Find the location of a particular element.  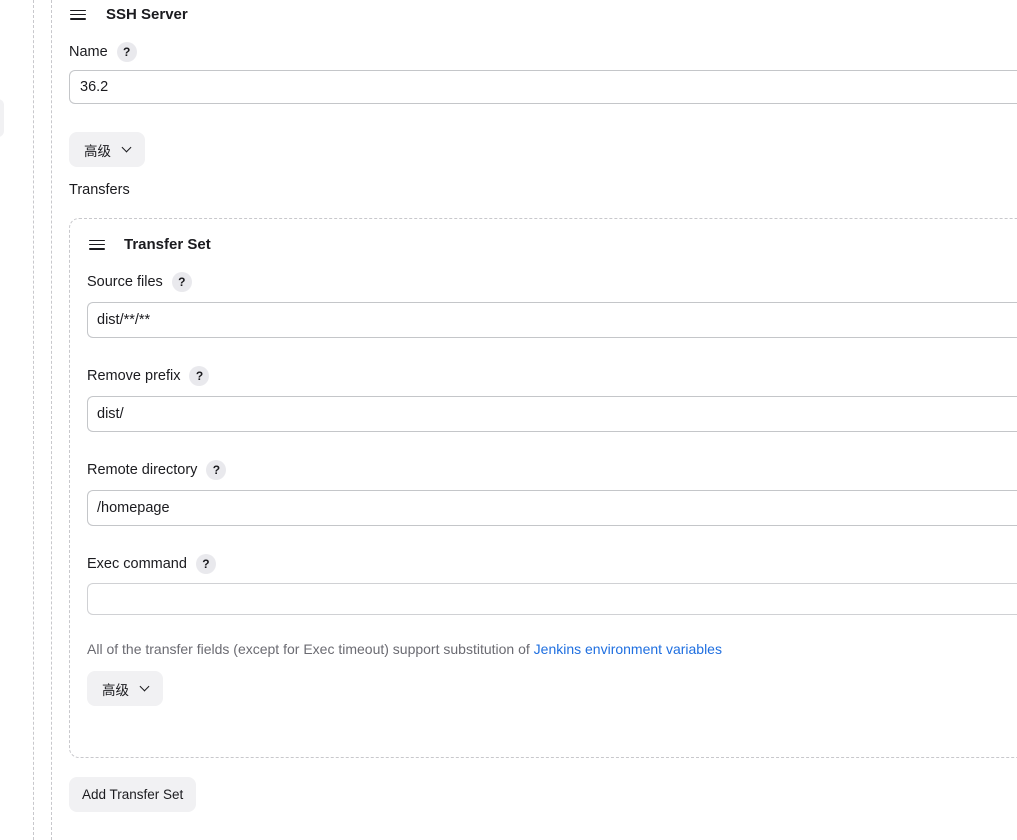

name-input is located at coordinates (543, 87).